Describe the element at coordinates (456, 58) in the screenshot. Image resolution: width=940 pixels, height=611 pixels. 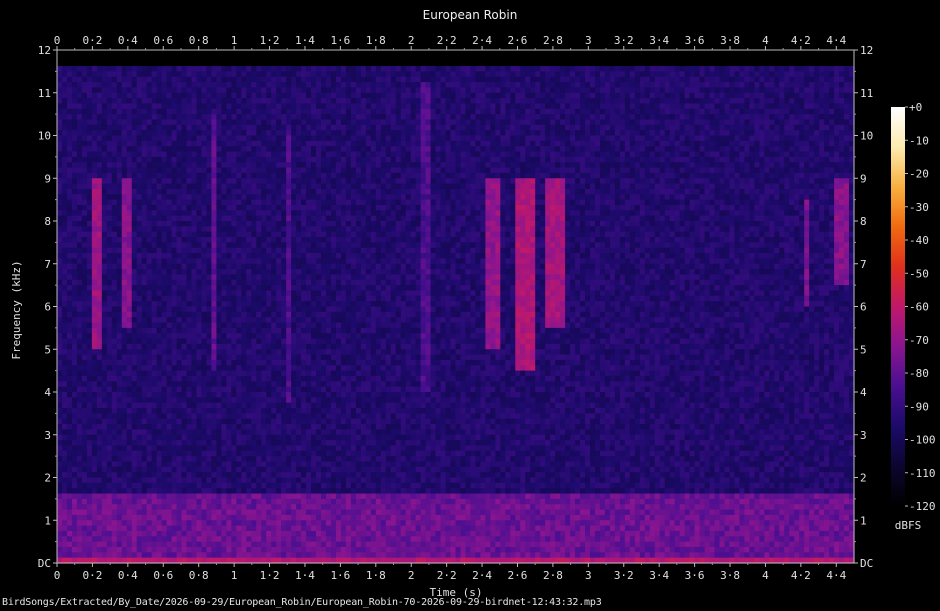
I see `spectrogram-row` at that location.